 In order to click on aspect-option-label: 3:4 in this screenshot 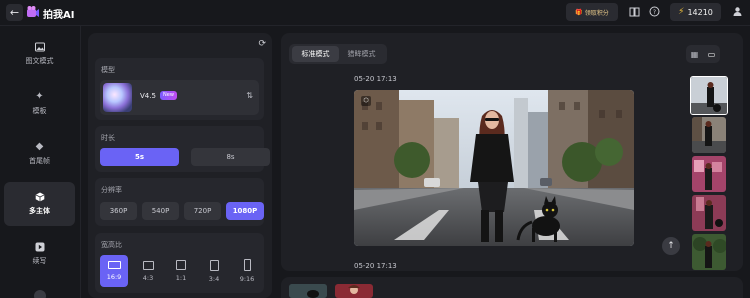, I will do `click(214, 278)`.